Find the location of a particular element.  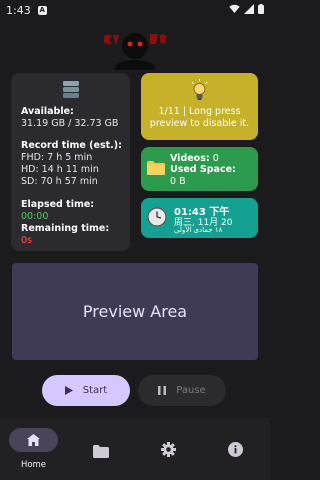

preview-label: Preview Area is located at coordinates (135, 311).